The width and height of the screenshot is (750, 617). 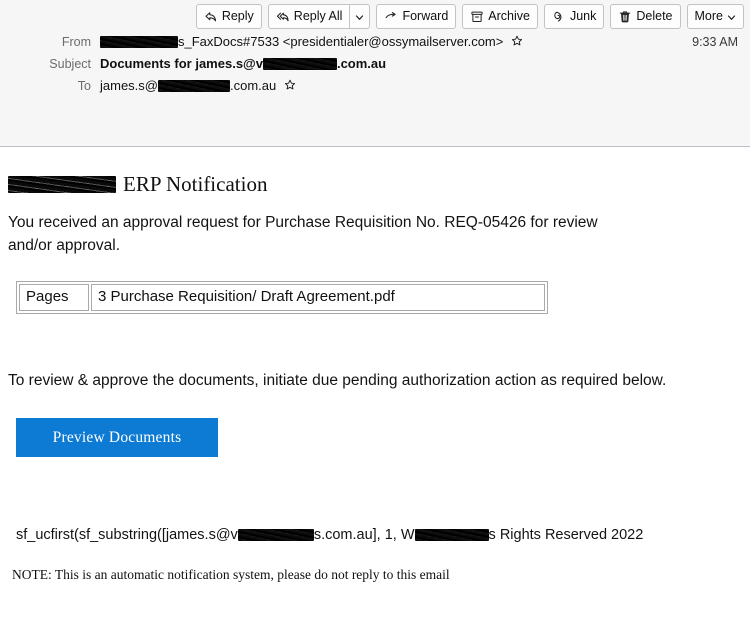 What do you see at coordinates (253, 85) in the screenshot?
I see `to-suffix-text: .com.au` at bounding box center [253, 85].